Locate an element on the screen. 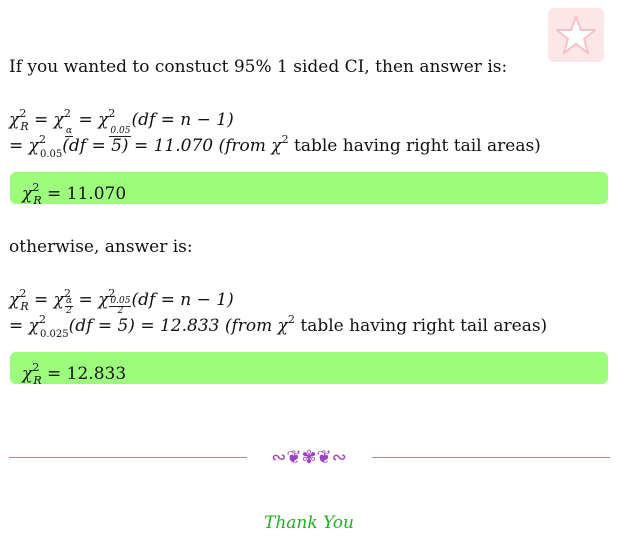 The image size is (618, 539). df-result: (df = 5) = 11.070 (from is located at coordinates (164, 146).